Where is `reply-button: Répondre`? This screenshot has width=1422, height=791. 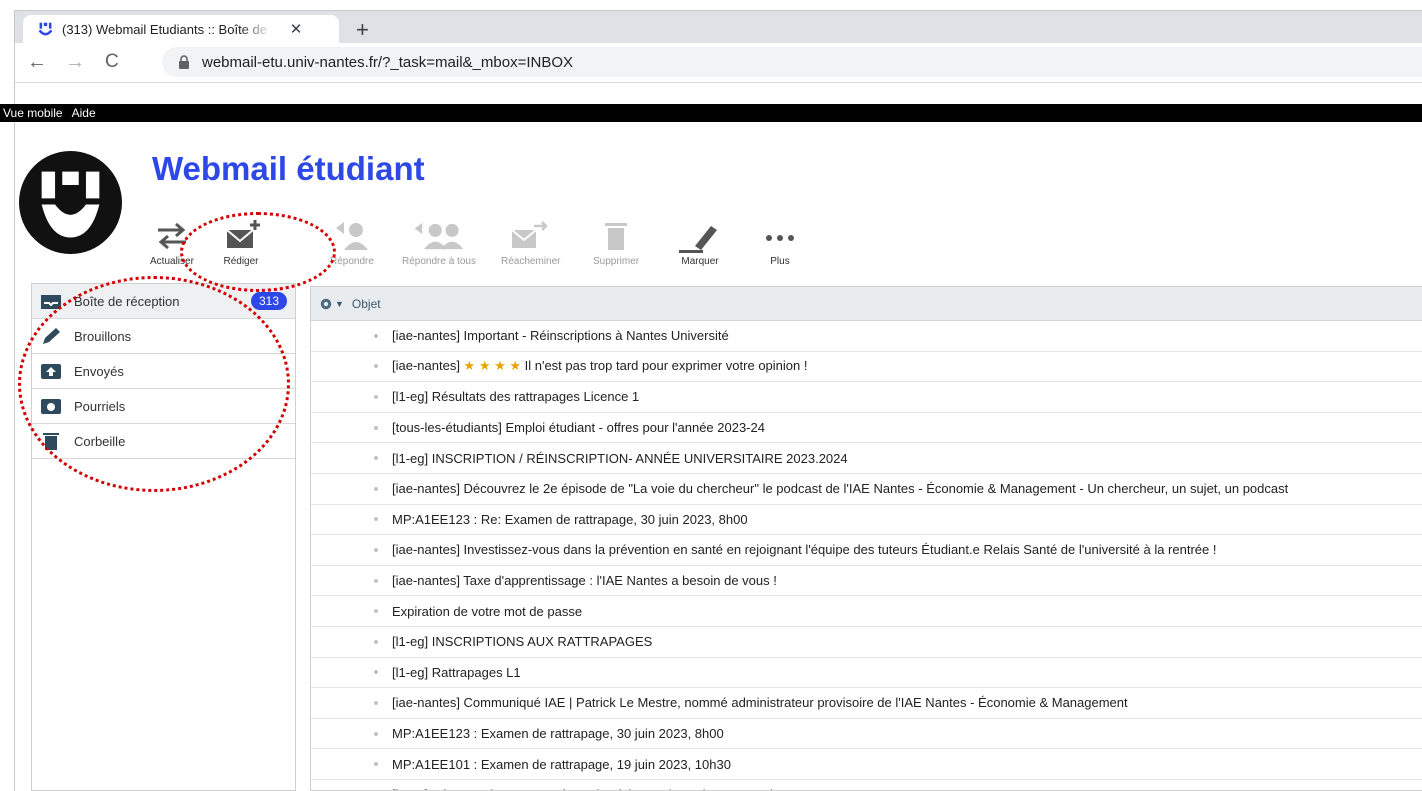
reply-button: Répondre is located at coordinates (352, 242).